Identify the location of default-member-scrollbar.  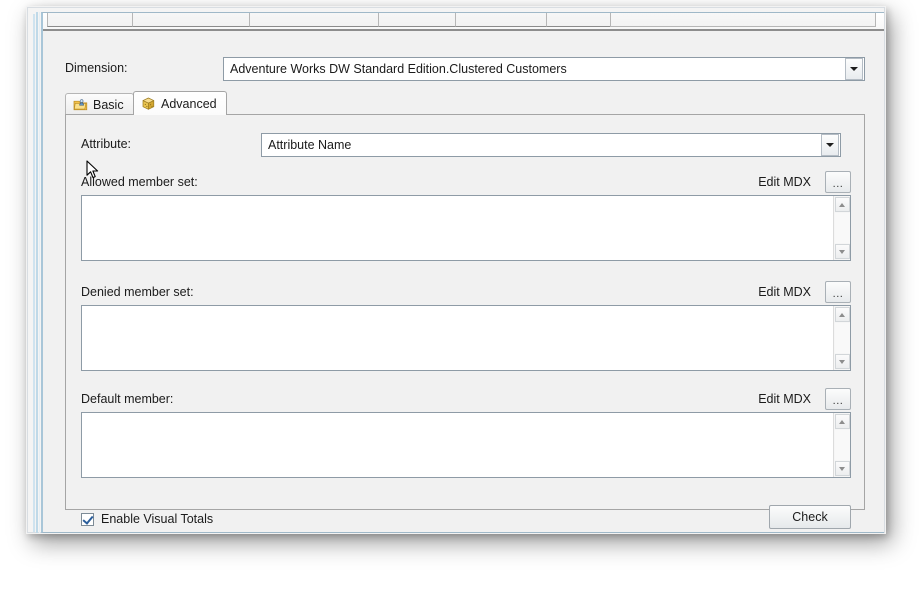
(841, 445).